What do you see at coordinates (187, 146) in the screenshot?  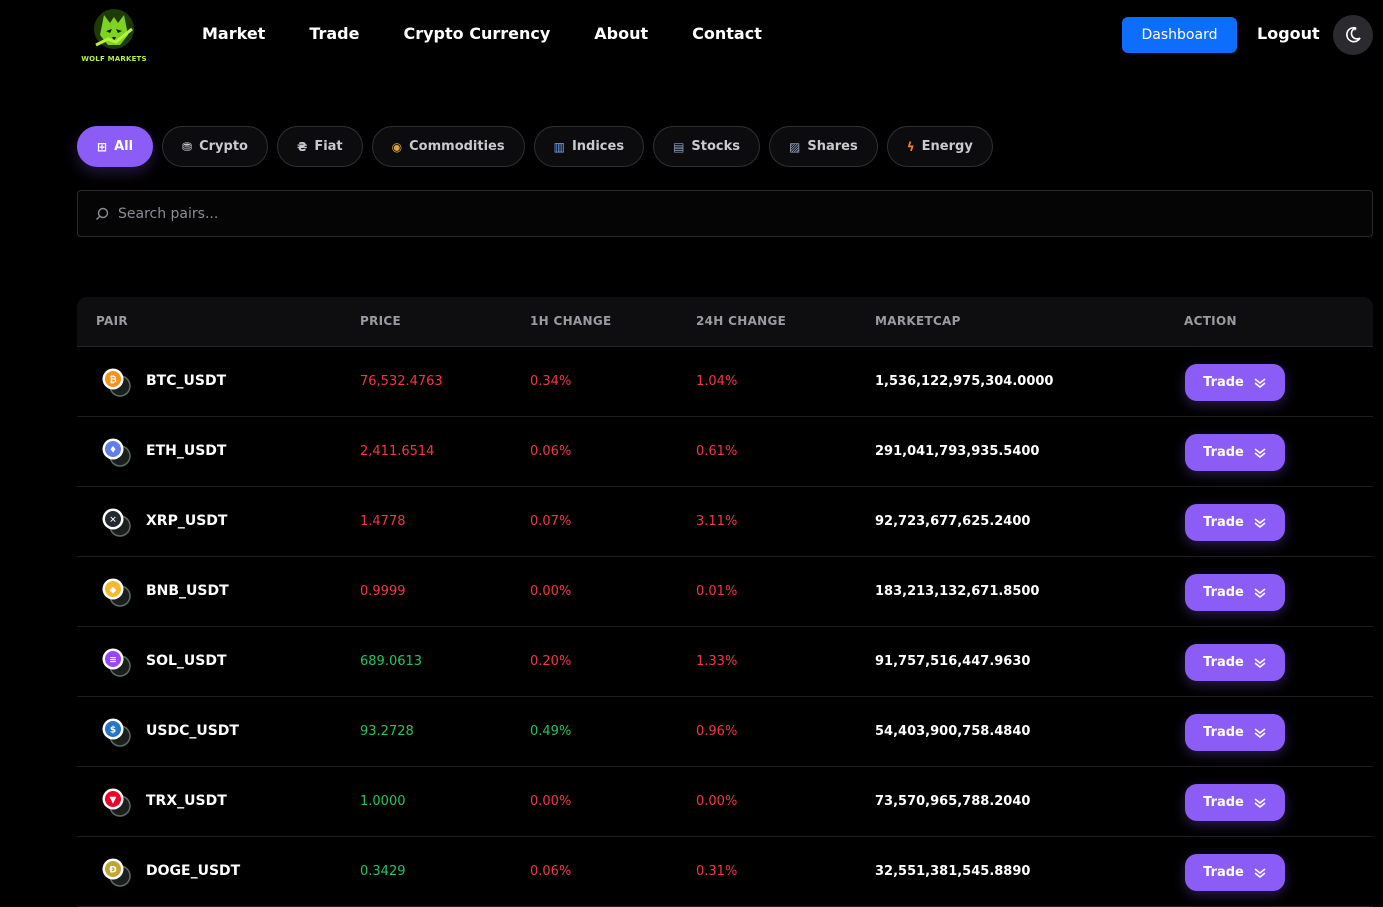 I see `coins-icon: ⛃` at bounding box center [187, 146].